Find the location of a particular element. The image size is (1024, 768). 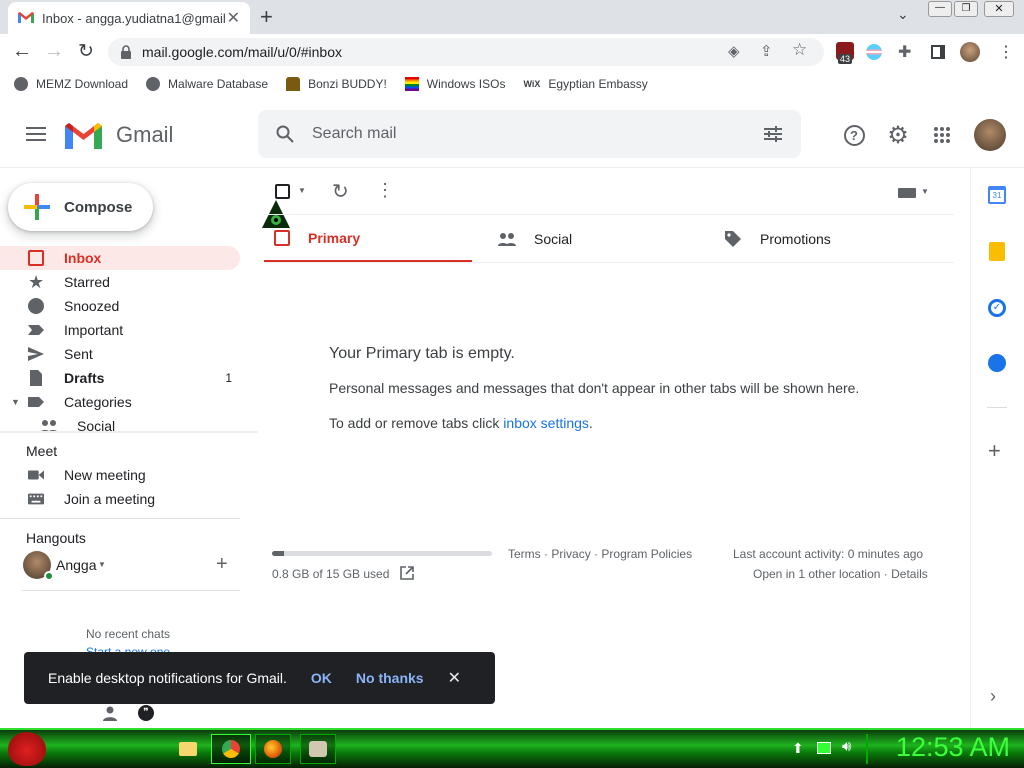

side-panel-icon is located at coordinates (938, 52).